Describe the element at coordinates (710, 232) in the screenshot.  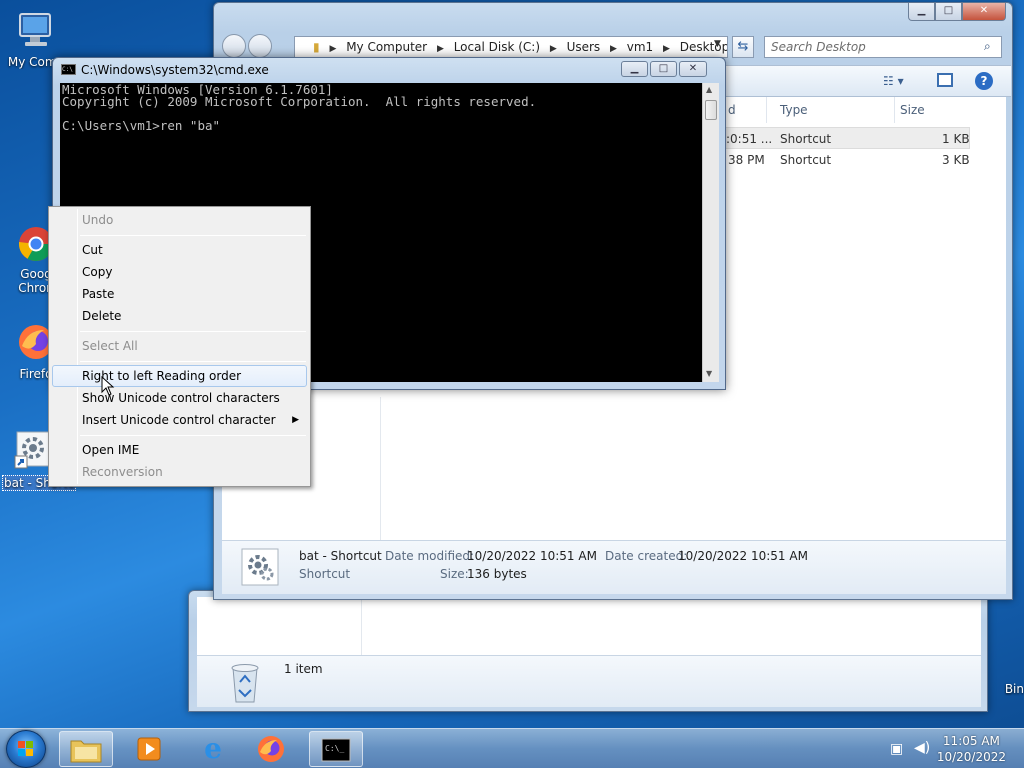
I see `cmd-scrollbar: ▲ ▼` at that location.